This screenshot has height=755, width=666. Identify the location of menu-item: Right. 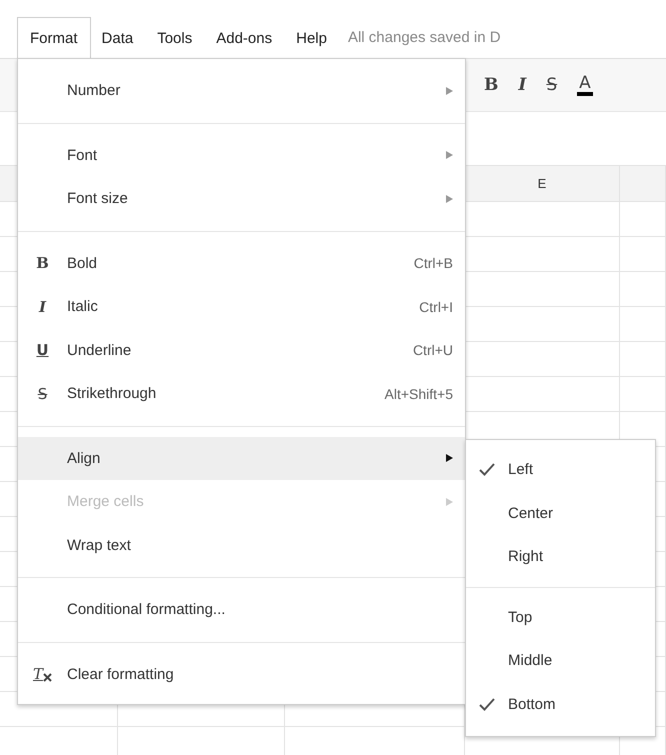
(560, 556).